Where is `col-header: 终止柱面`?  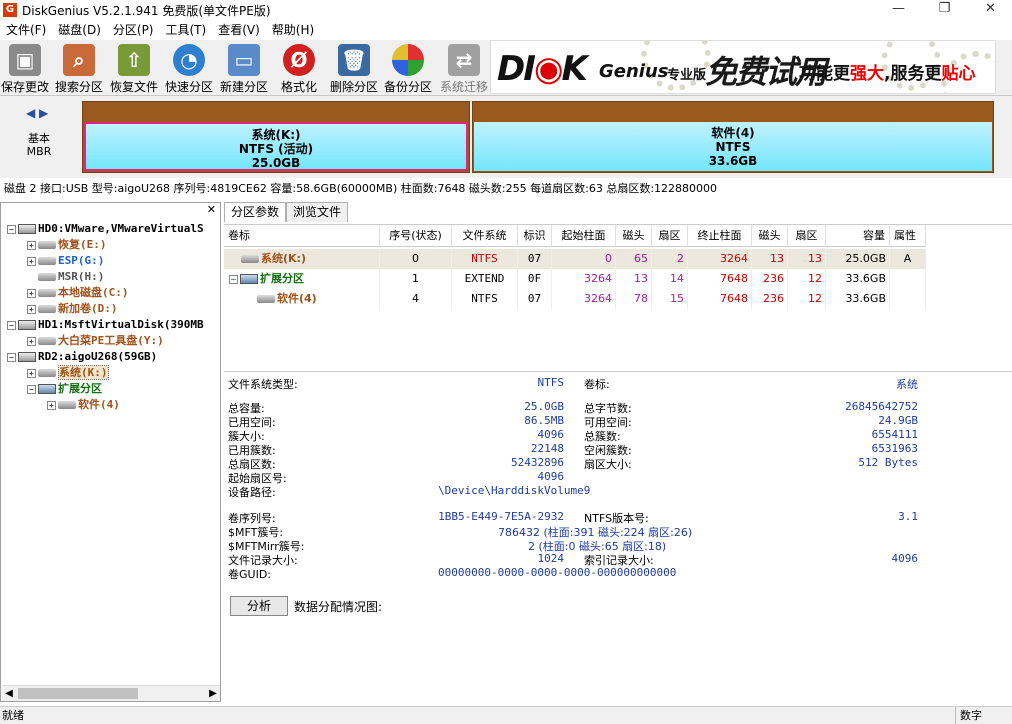
col-header: 终止柱面 is located at coordinates (720, 236).